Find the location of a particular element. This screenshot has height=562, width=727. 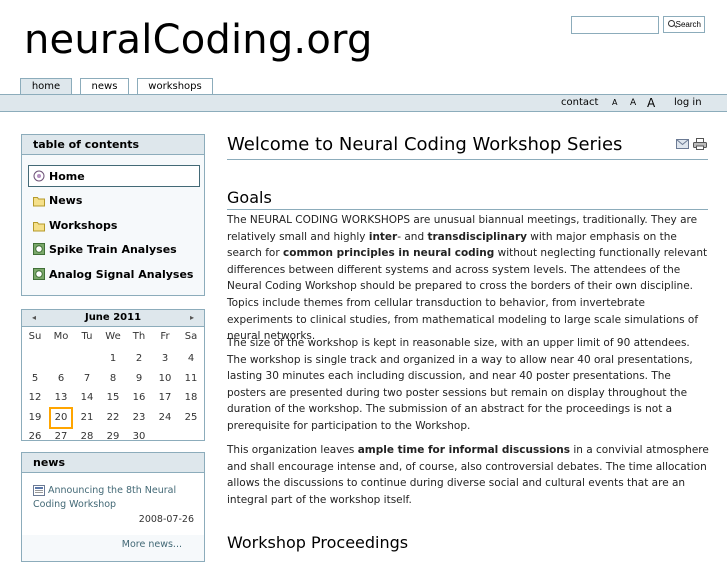

send-to-icon is located at coordinates (682, 144).